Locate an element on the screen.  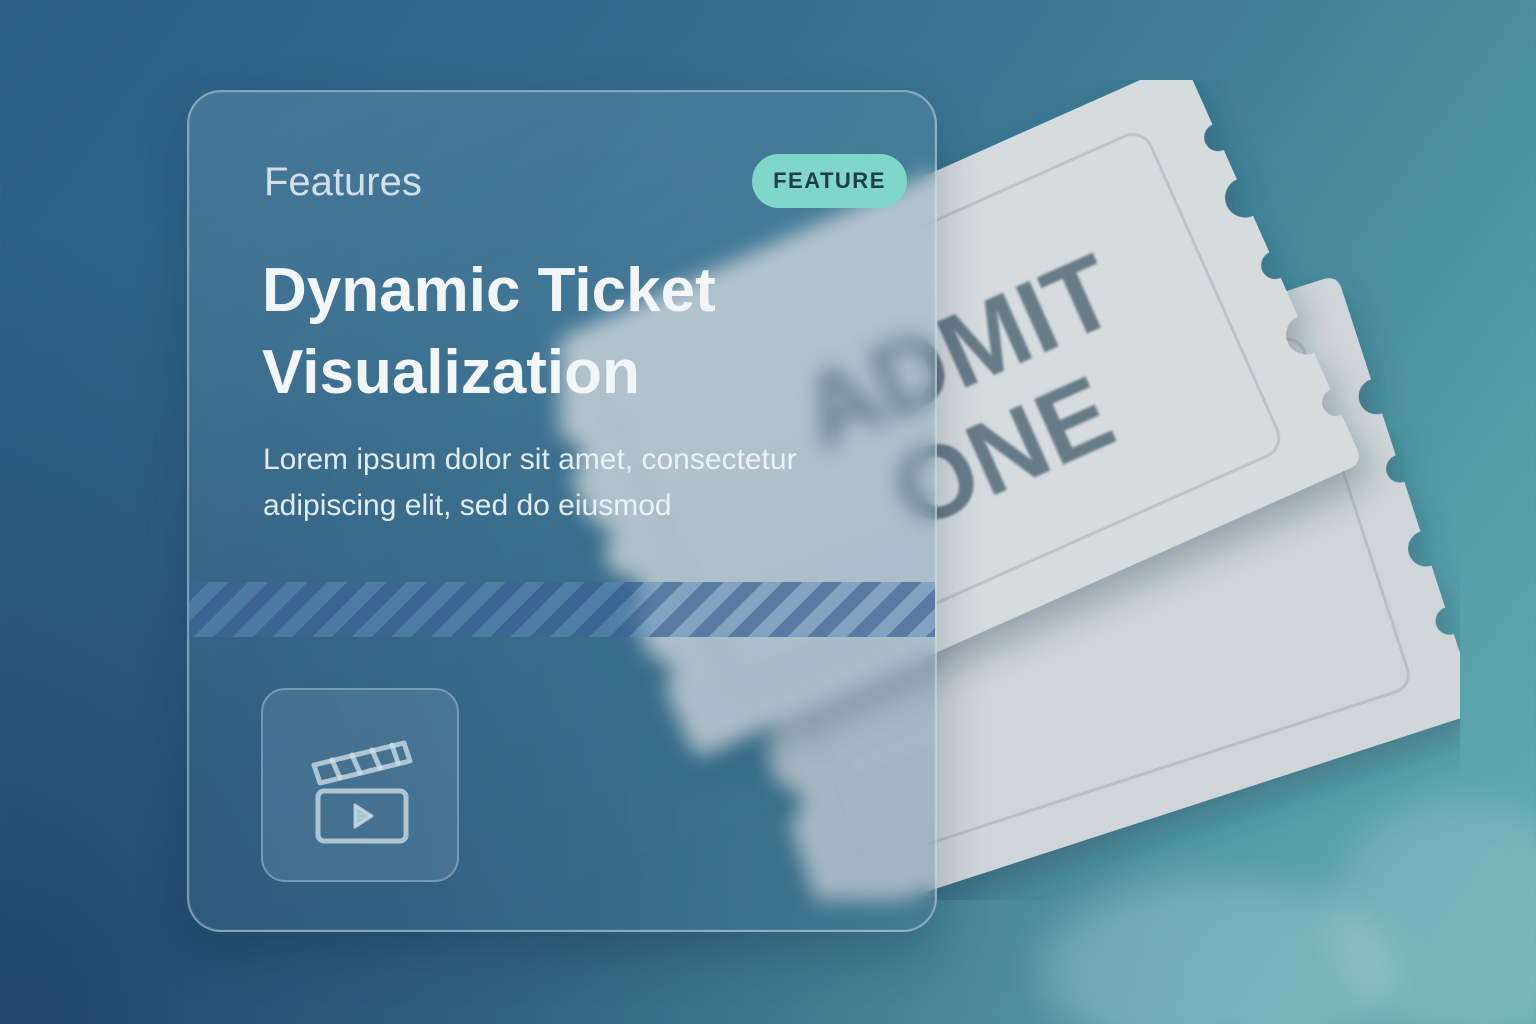
section-label: Features is located at coordinates (343, 182).